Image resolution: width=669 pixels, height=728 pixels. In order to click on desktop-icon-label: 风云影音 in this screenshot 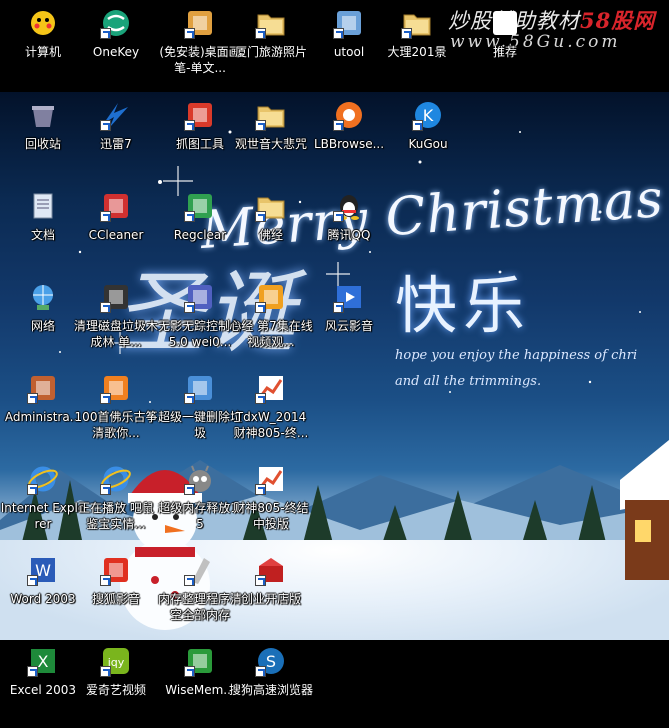, I will do `click(348, 326)`.